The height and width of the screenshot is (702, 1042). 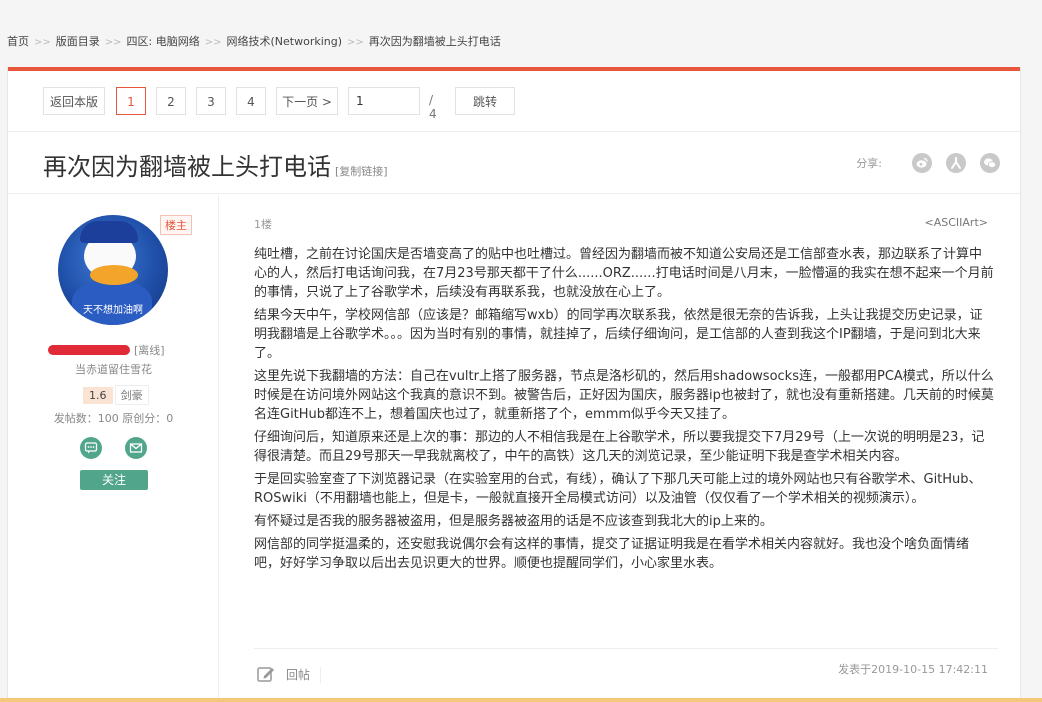 What do you see at coordinates (956, 222) in the screenshot?
I see `signature-tag: <ASCIIArt>` at bounding box center [956, 222].